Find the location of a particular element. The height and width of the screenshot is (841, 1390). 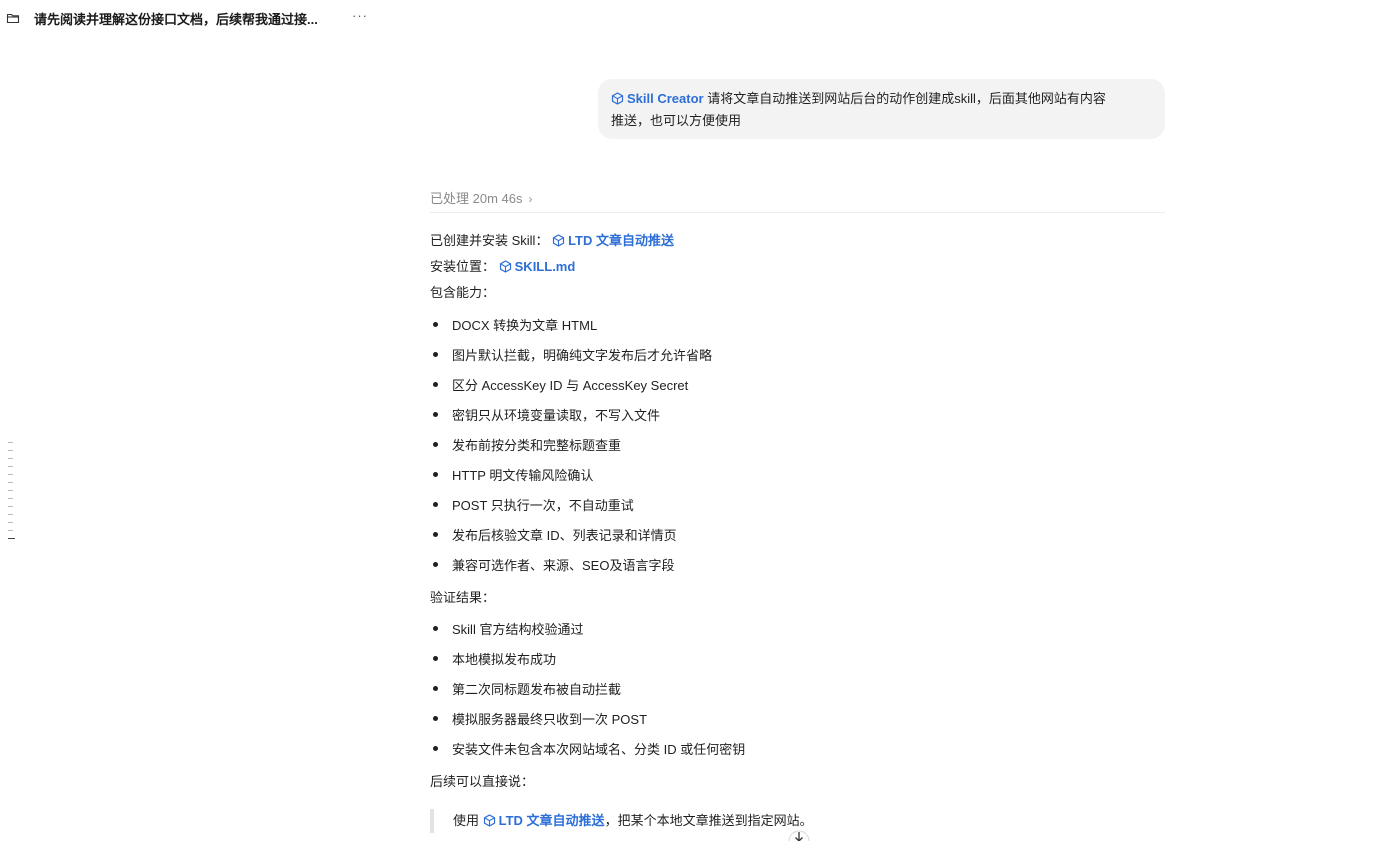

top-bar: 请先阅读并理解这份接口文档，后续帮我通过接... ··· is located at coordinates (210, 18).